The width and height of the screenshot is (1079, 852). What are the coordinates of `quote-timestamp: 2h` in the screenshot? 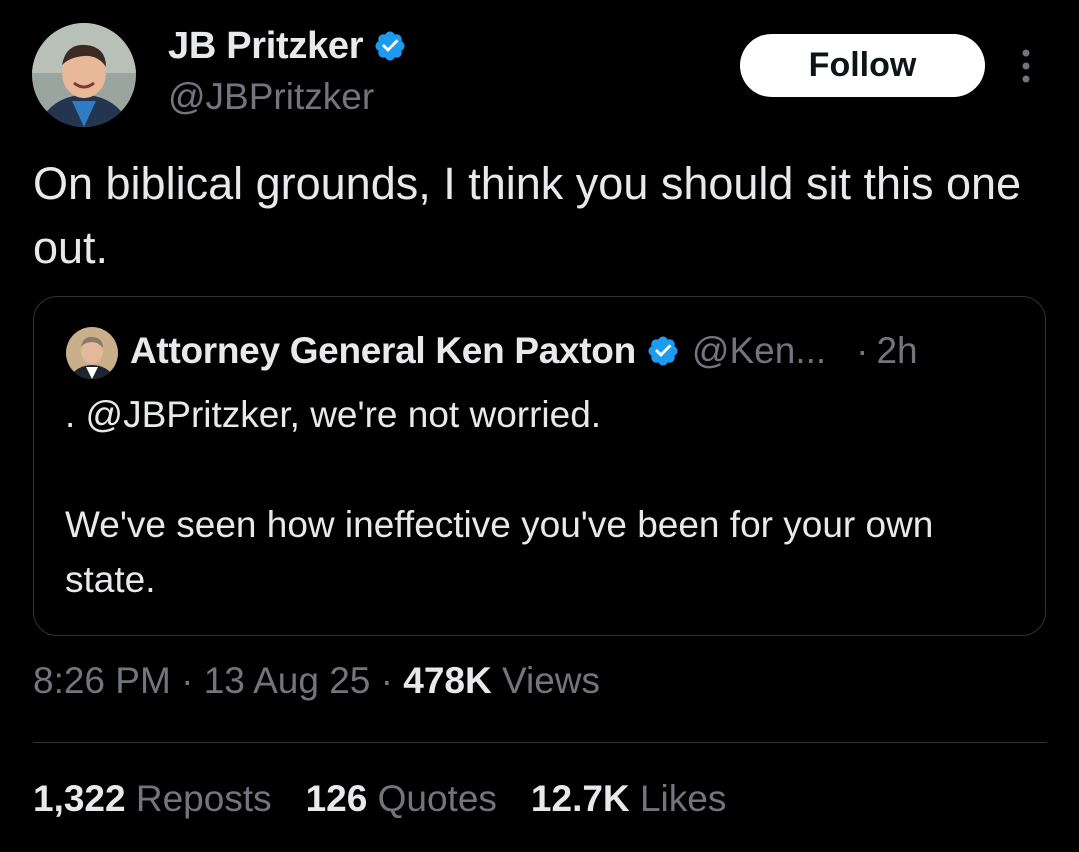 It's located at (896, 351).